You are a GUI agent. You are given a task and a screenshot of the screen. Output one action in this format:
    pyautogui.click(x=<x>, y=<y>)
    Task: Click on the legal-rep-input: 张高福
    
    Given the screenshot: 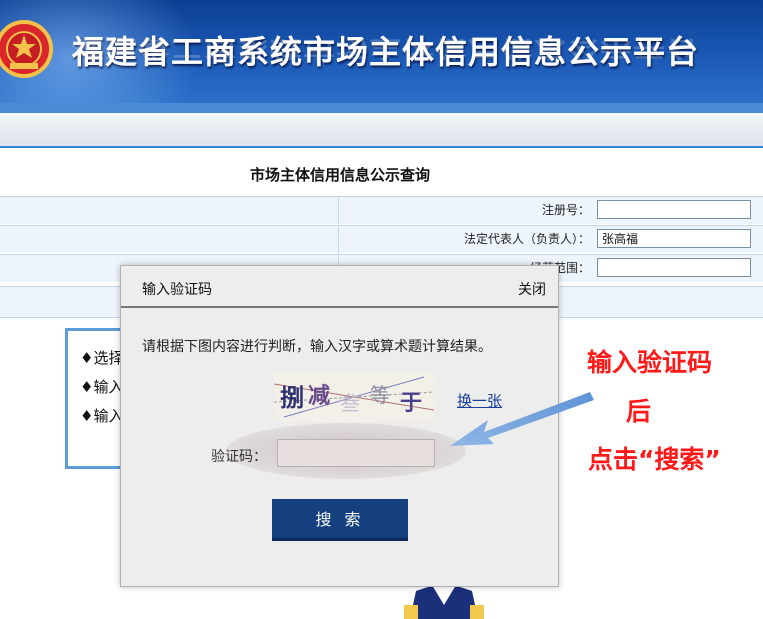 What is the action you would take?
    pyautogui.click(x=674, y=238)
    